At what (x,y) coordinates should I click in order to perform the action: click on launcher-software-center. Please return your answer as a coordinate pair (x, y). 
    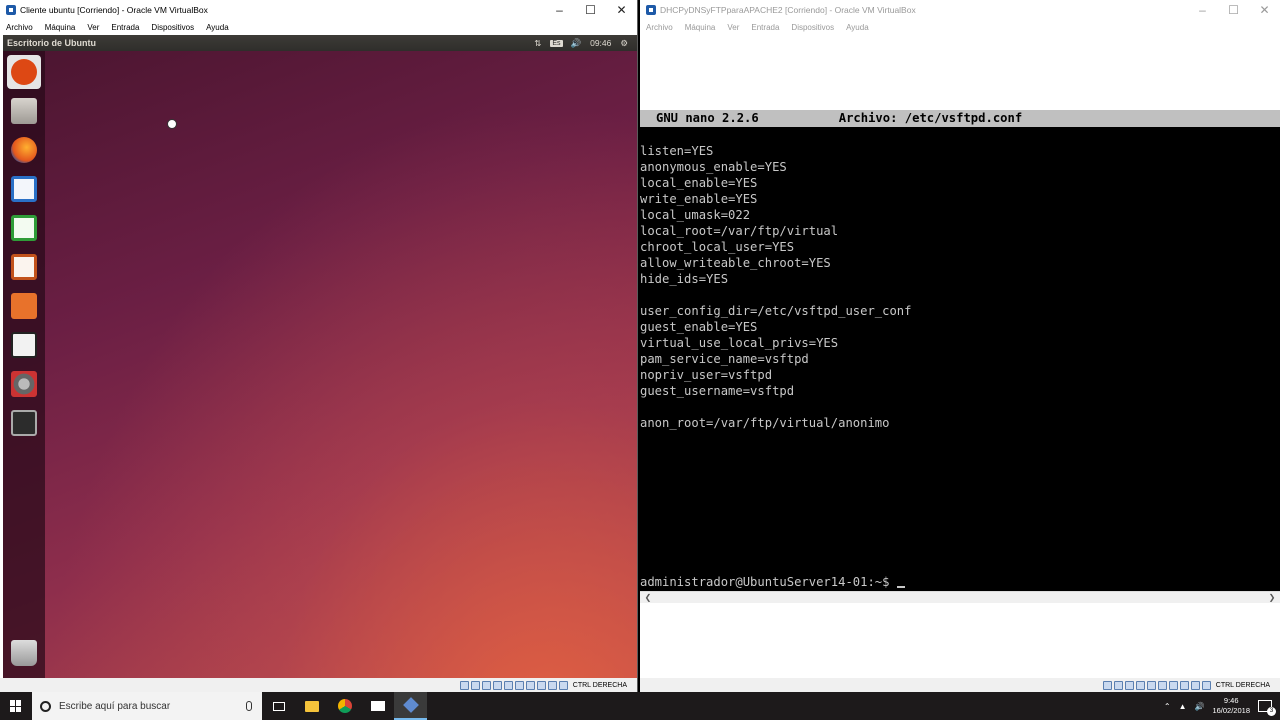
    Looking at the image, I should click on (24, 306).